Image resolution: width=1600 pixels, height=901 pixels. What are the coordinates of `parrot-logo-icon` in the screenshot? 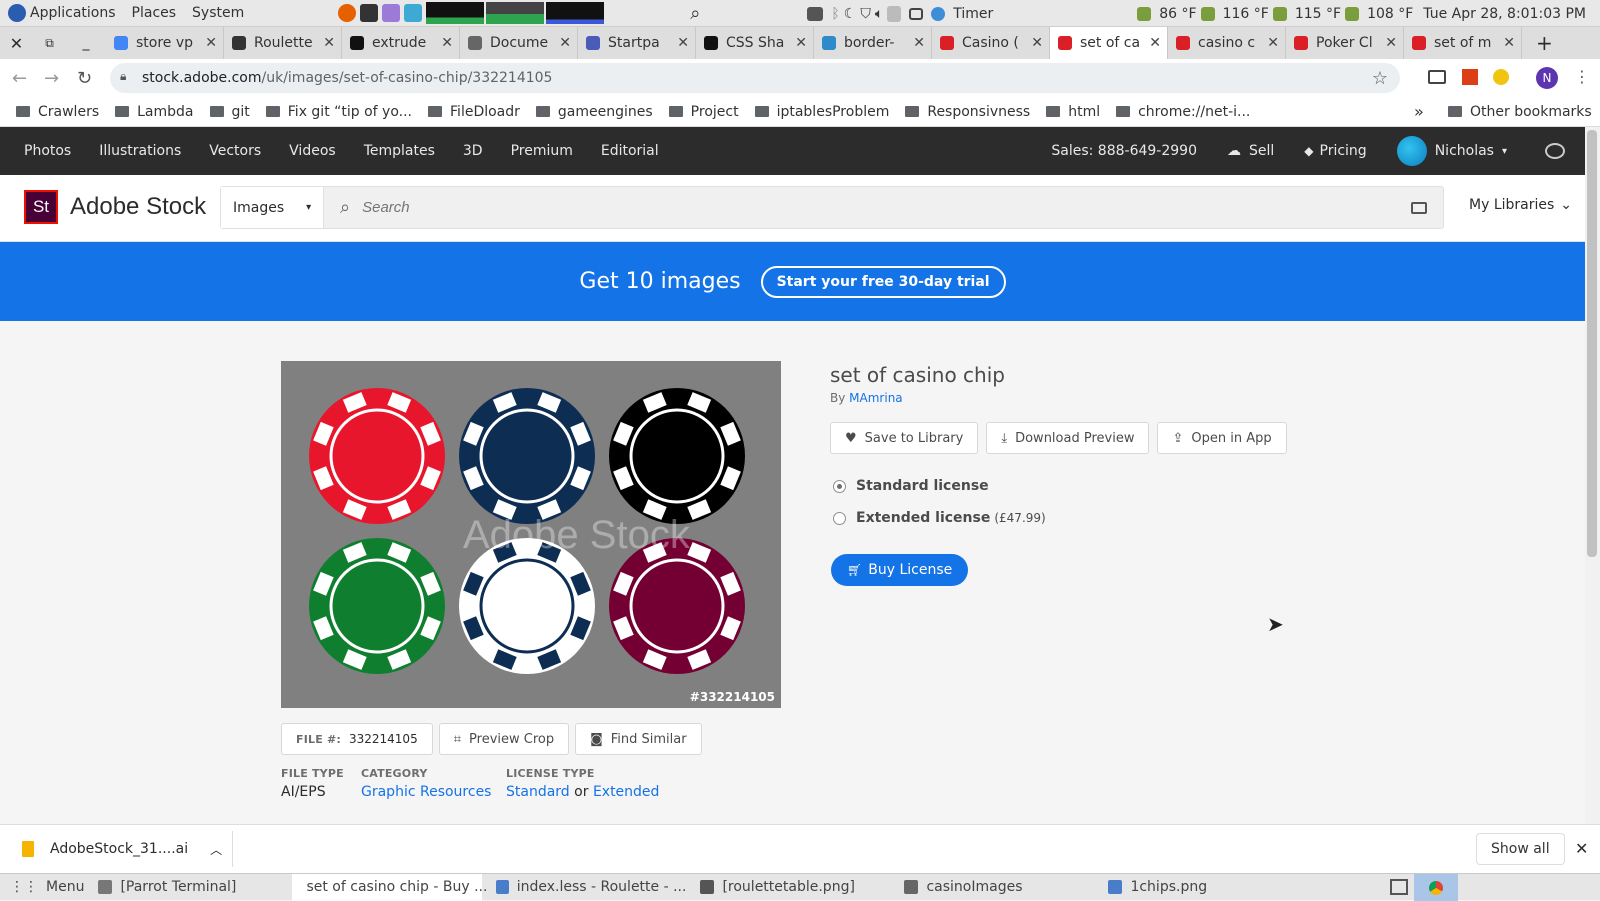 It's located at (17, 13).